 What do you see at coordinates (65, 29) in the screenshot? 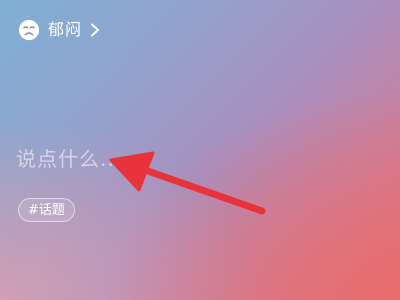
I see `mood-label: 郁闷` at bounding box center [65, 29].